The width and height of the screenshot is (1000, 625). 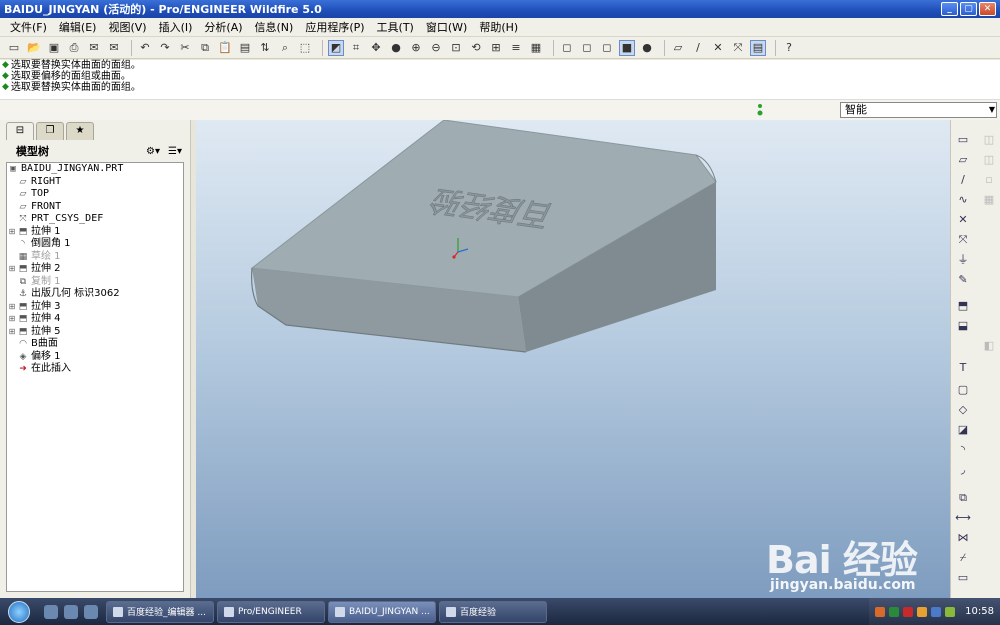 What do you see at coordinates (94, 48) in the screenshot?
I see `send-mail-icon: ✉` at bounding box center [94, 48].